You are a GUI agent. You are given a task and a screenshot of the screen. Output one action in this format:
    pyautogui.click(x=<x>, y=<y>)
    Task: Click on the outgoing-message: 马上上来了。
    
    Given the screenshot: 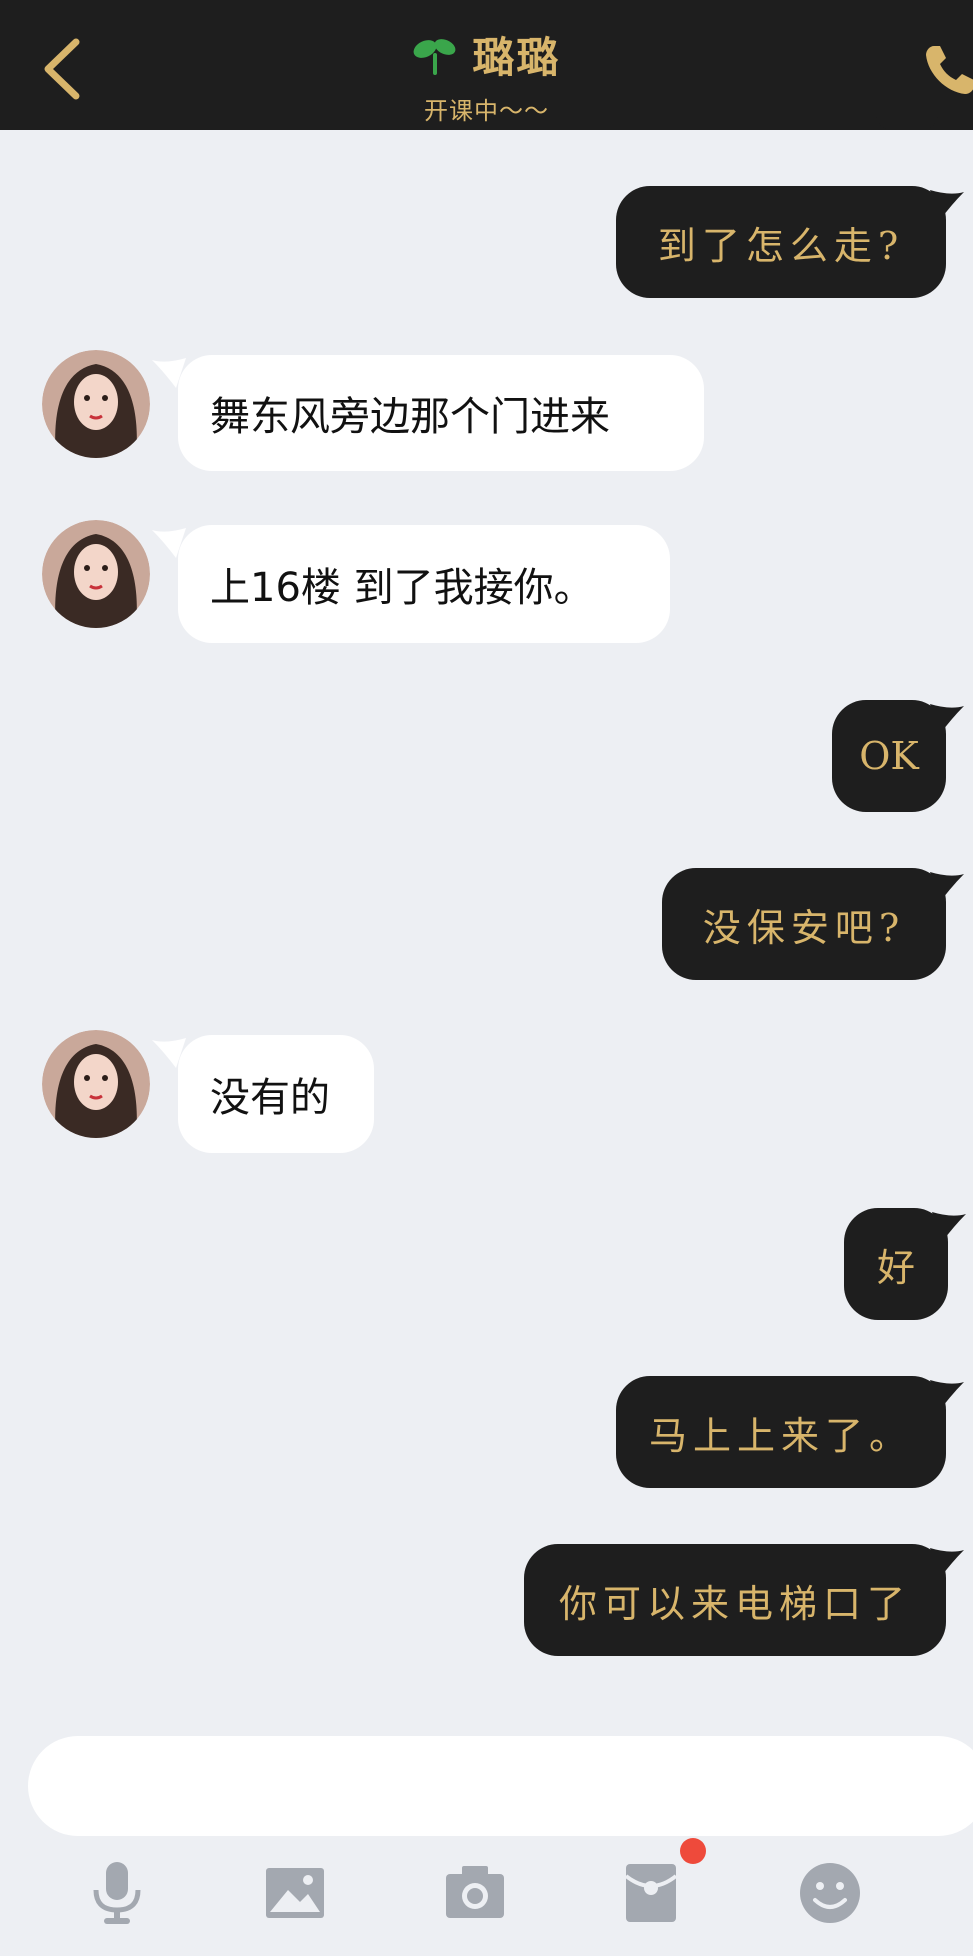 What is the action you would take?
    pyautogui.click(x=781, y=1432)
    